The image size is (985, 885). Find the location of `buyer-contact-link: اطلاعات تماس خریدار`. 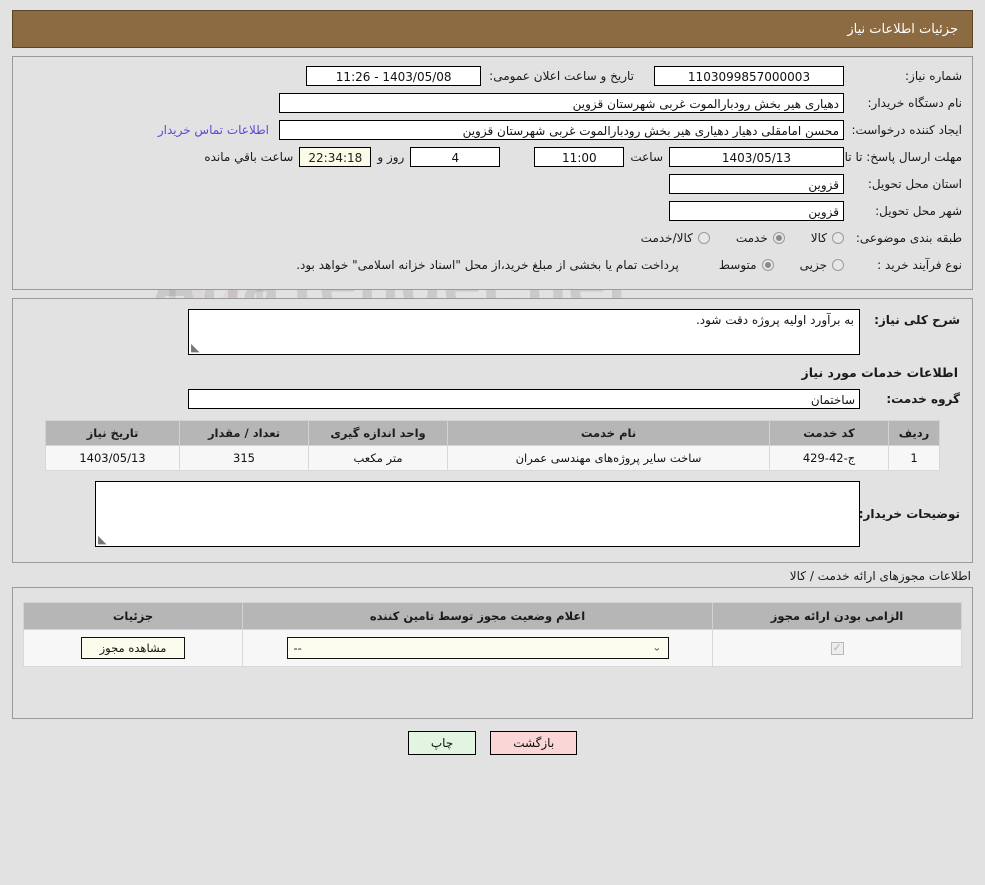

buyer-contact-link: اطلاعات تماس خریدار is located at coordinates (213, 130).